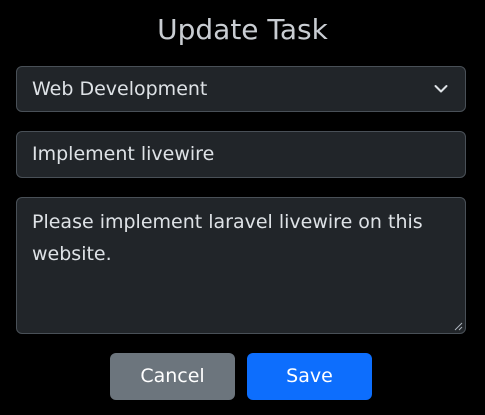 The image size is (485, 415). Describe the element at coordinates (309, 376) in the screenshot. I see `save-button: Save` at that location.